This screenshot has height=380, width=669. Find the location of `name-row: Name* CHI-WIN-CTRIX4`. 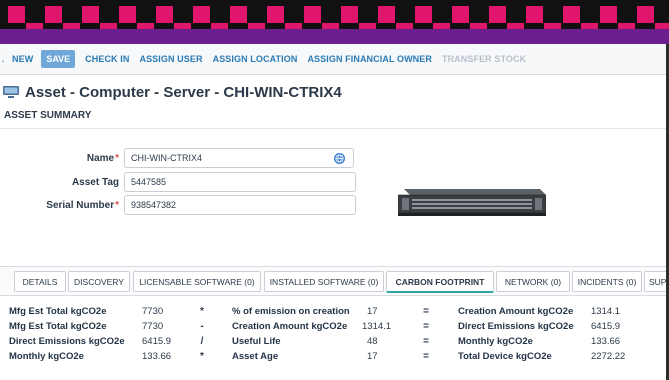

name-row: Name* CHI-WIN-CTRIX4 is located at coordinates (177, 158).